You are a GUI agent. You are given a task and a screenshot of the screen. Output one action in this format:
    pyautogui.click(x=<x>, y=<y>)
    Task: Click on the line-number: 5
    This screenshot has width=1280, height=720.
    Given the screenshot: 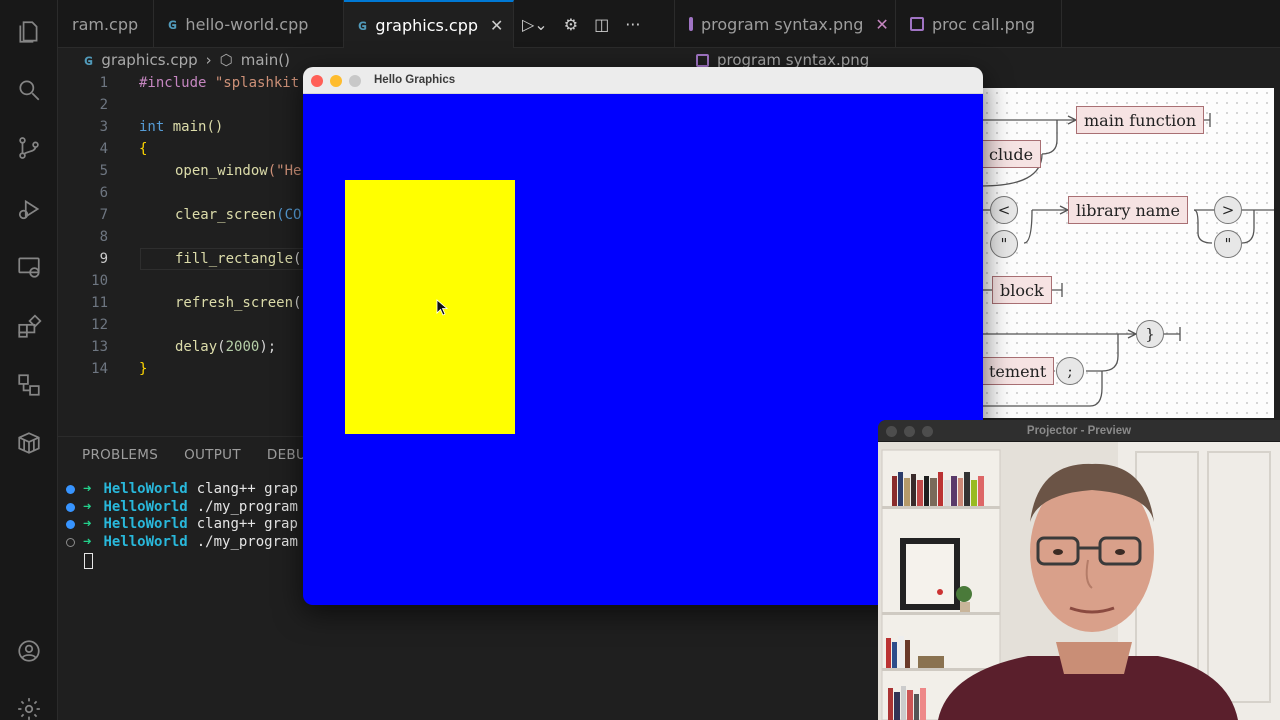 What is the action you would take?
    pyautogui.click(x=103, y=171)
    